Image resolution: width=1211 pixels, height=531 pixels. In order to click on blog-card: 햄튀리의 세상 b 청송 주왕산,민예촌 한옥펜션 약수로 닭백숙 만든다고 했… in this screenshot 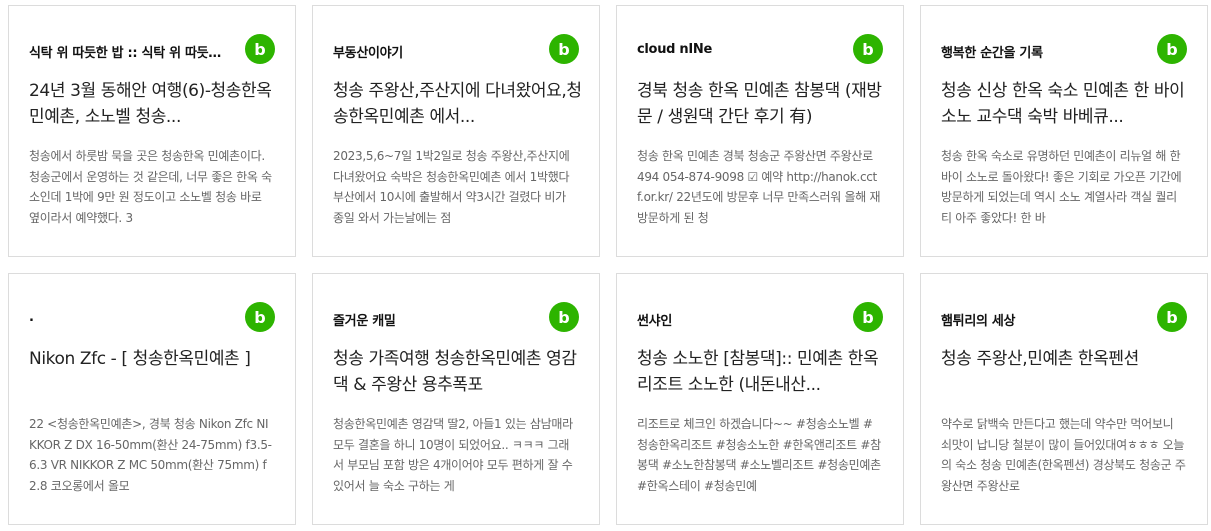, I will do `click(1064, 399)`.